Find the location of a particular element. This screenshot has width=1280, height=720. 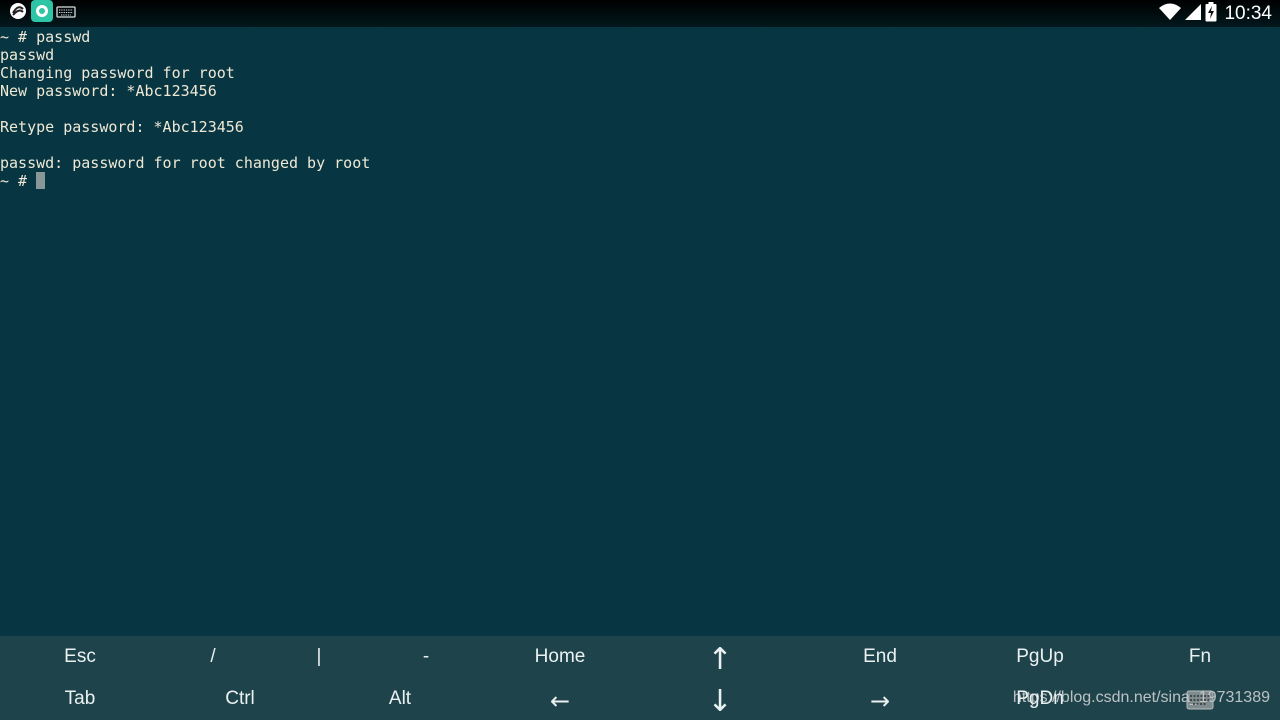

key-down: ↓ is located at coordinates (720, 700).